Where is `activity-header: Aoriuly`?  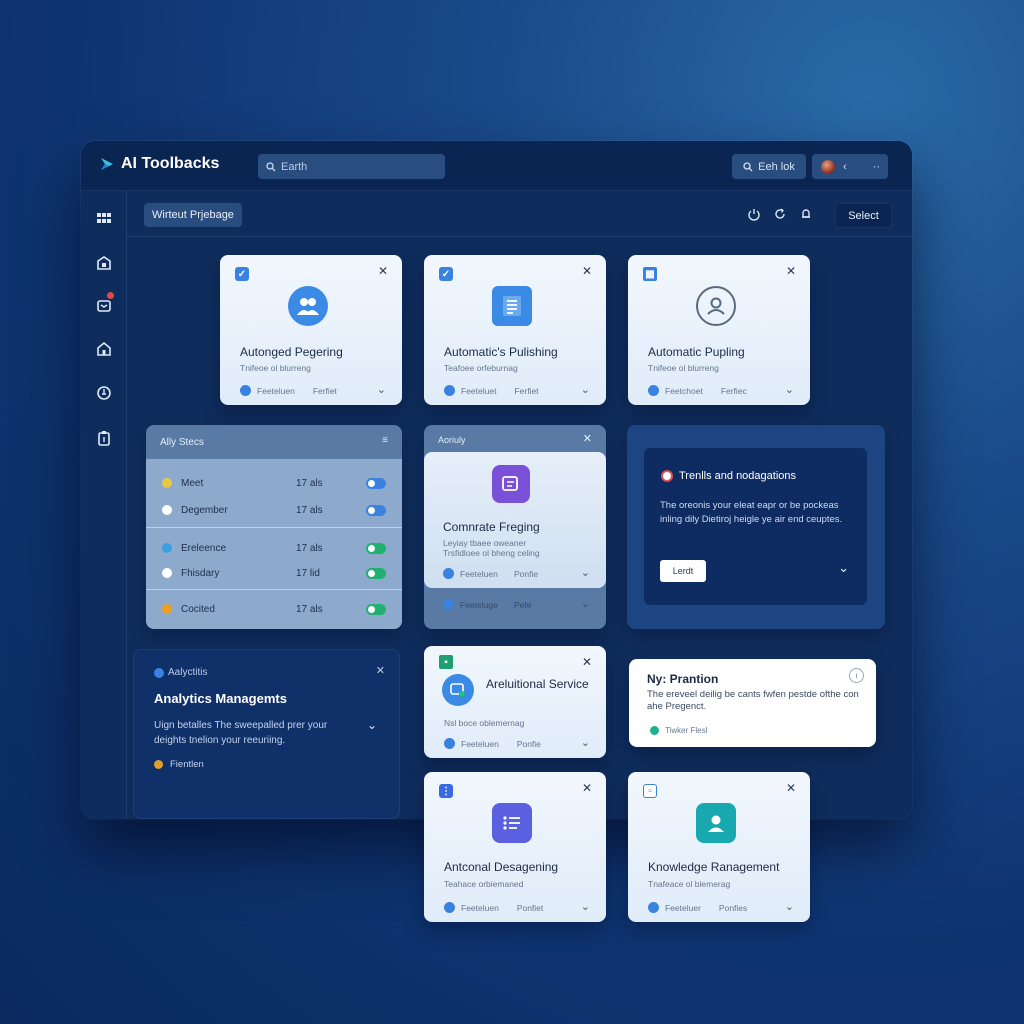
activity-header: Aoriuly is located at coordinates (452, 440).